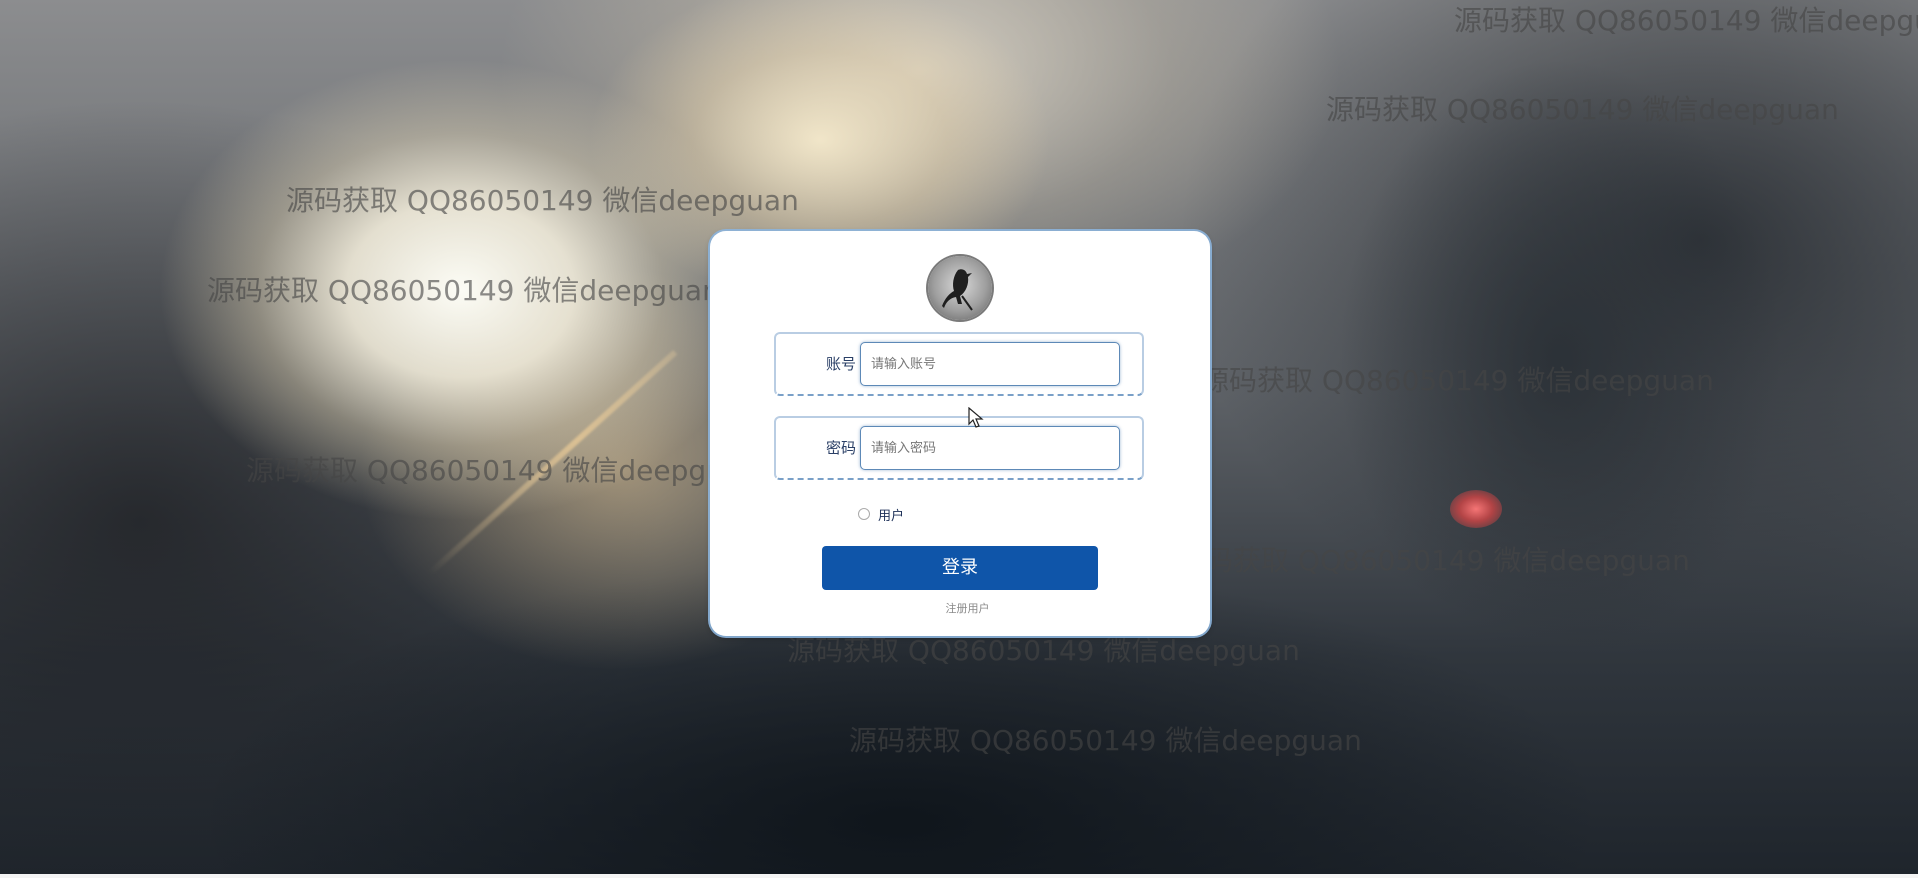 This screenshot has width=1918, height=878. I want to click on password-label: 密码, so click(840, 448).